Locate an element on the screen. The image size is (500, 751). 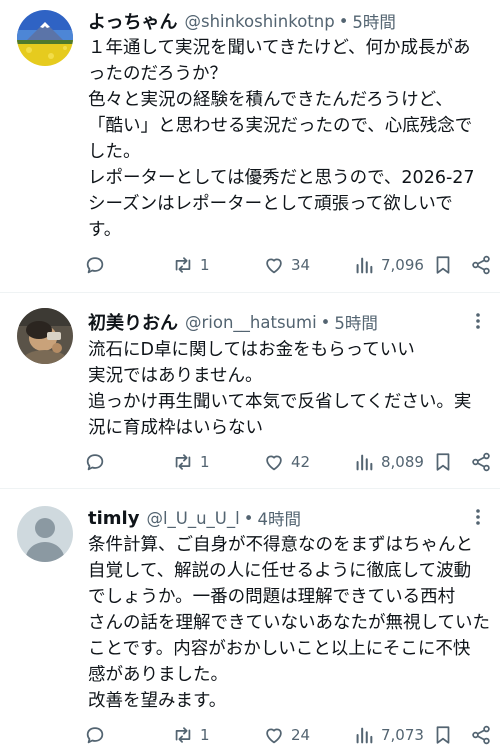
like-count: 24 is located at coordinates (301, 735).